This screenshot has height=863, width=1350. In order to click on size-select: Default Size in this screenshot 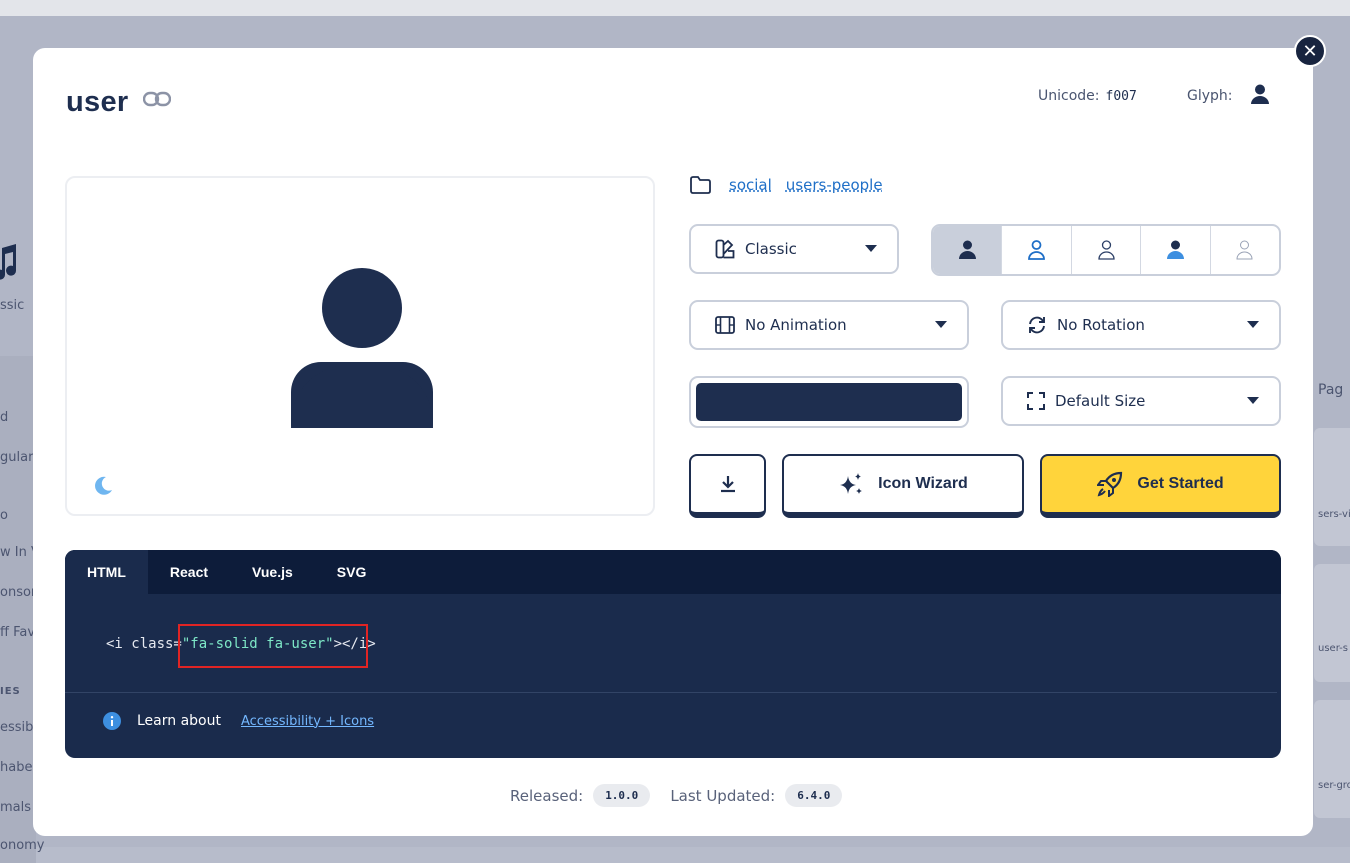, I will do `click(1141, 401)`.